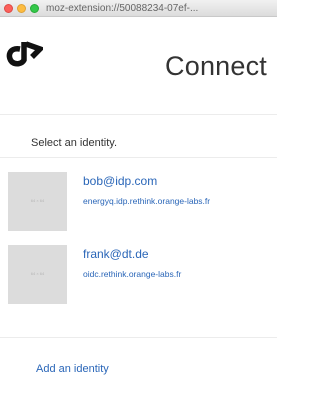  Describe the element at coordinates (34, 8) in the screenshot. I see `zoom-window-button` at that location.